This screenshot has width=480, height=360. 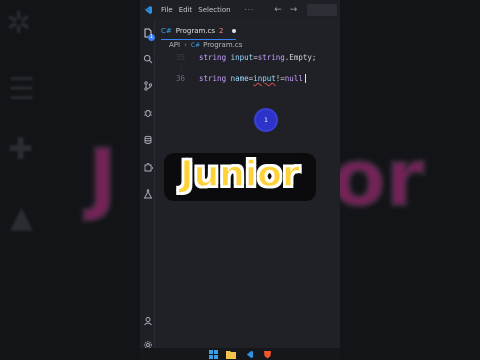 I want to click on menu-edit: Edit, so click(x=186, y=10).